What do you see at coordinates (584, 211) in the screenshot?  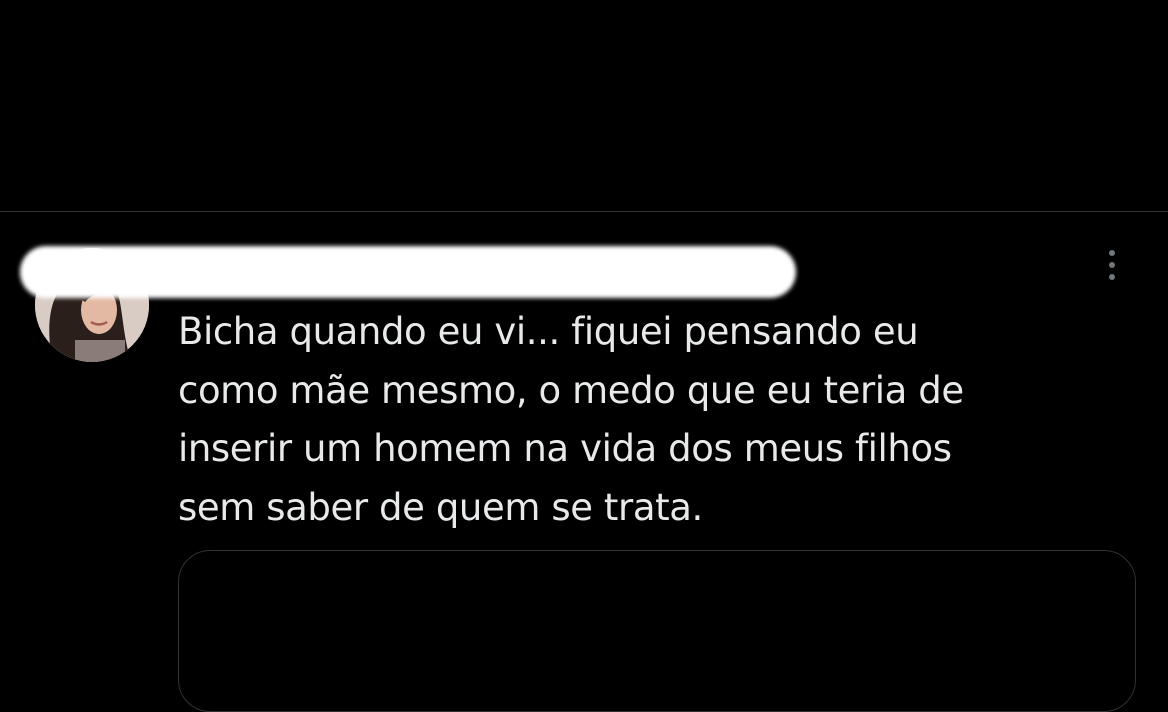 I see `top-divider` at bounding box center [584, 211].